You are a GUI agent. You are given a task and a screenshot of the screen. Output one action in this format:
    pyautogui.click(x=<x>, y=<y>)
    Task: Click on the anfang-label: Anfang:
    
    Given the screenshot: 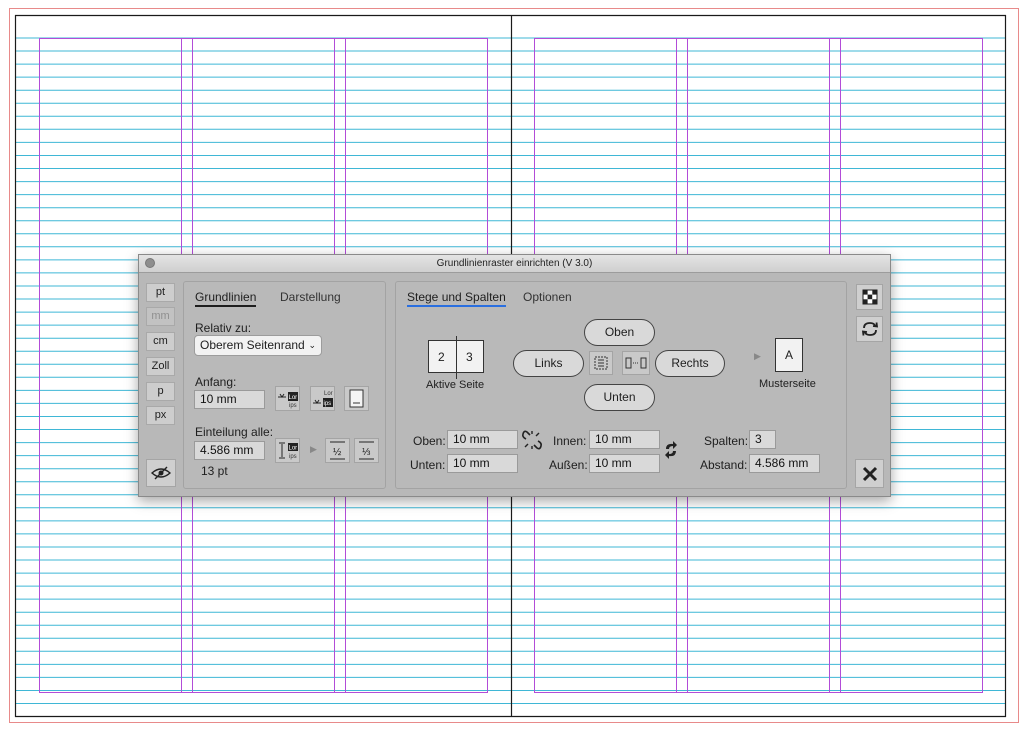 What is the action you would take?
    pyautogui.click(x=216, y=382)
    